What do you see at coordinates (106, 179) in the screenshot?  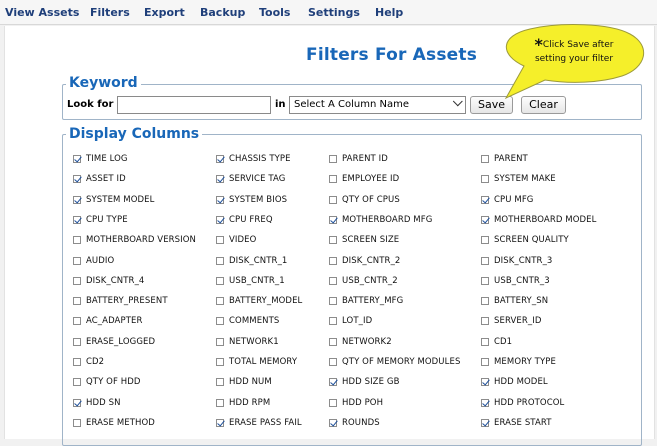 I see `column-option-label: ASSET ID` at bounding box center [106, 179].